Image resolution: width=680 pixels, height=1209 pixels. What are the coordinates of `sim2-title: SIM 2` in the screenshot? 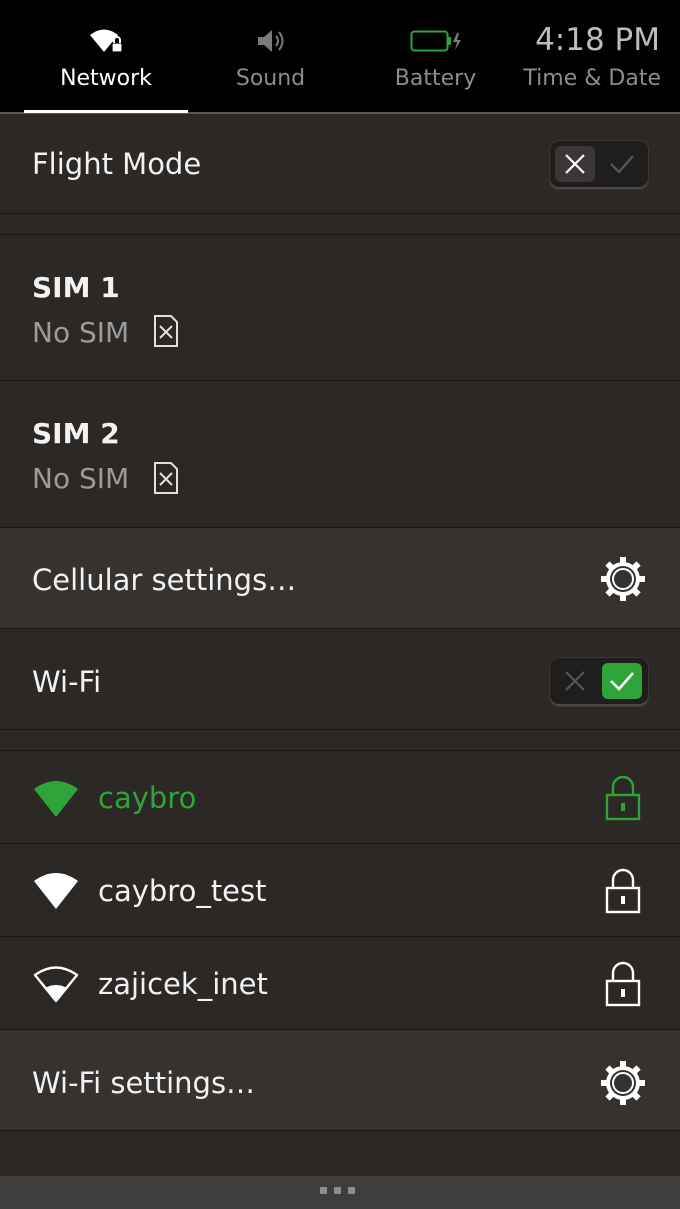 It's located at (76, 433).